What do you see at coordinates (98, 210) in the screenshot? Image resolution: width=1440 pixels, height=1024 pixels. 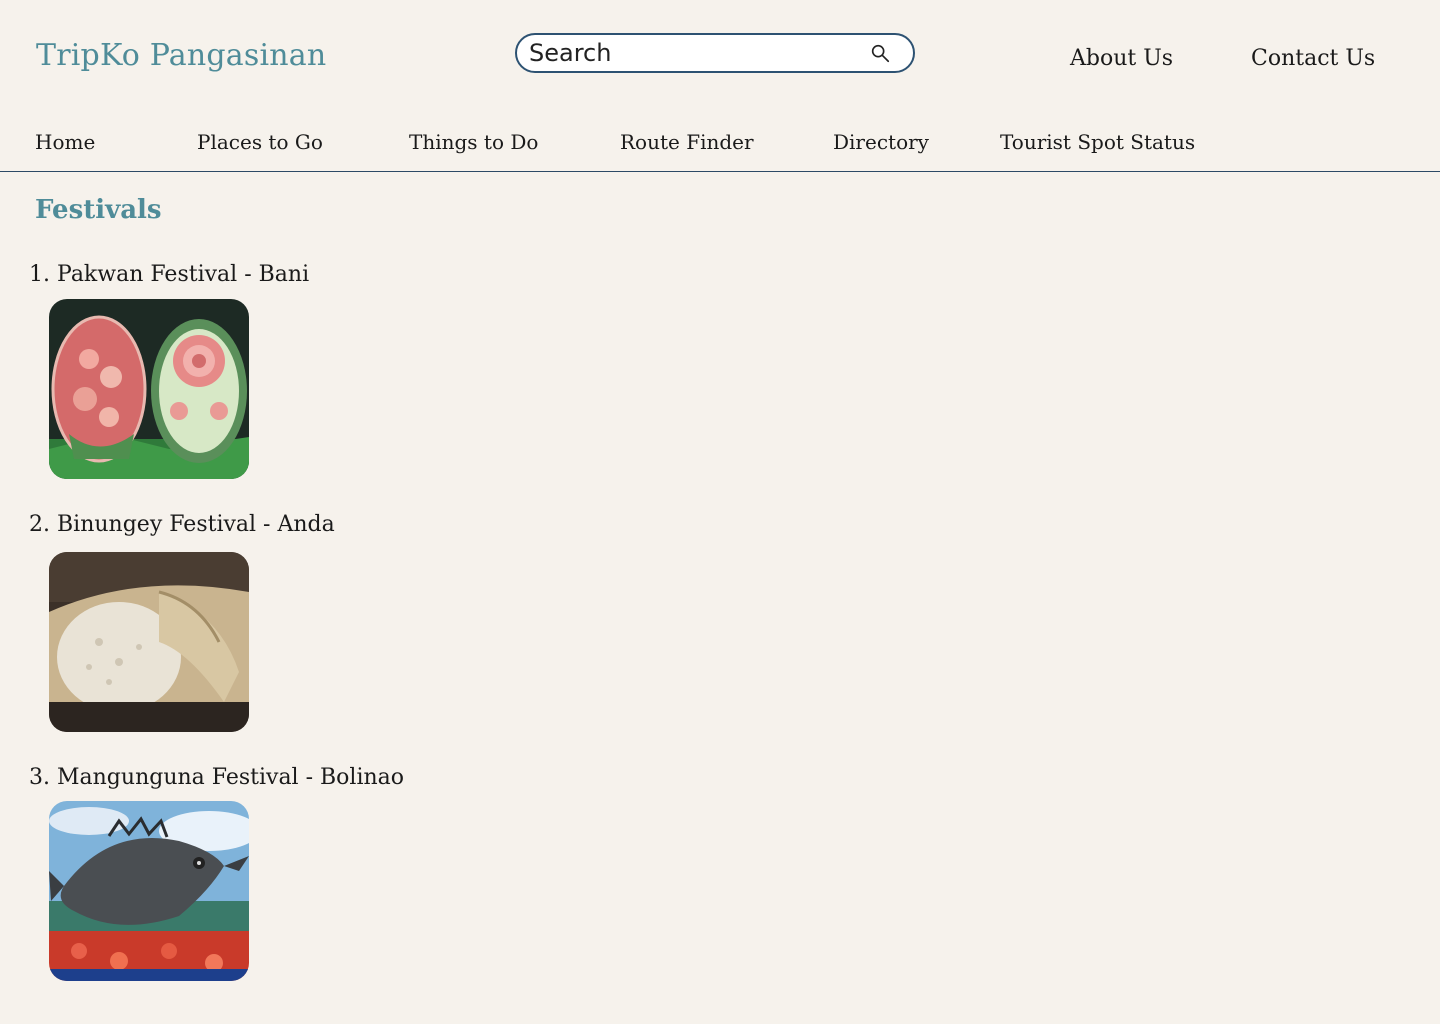 I see `section-title: Festivals` at bounding box center [98, 210].